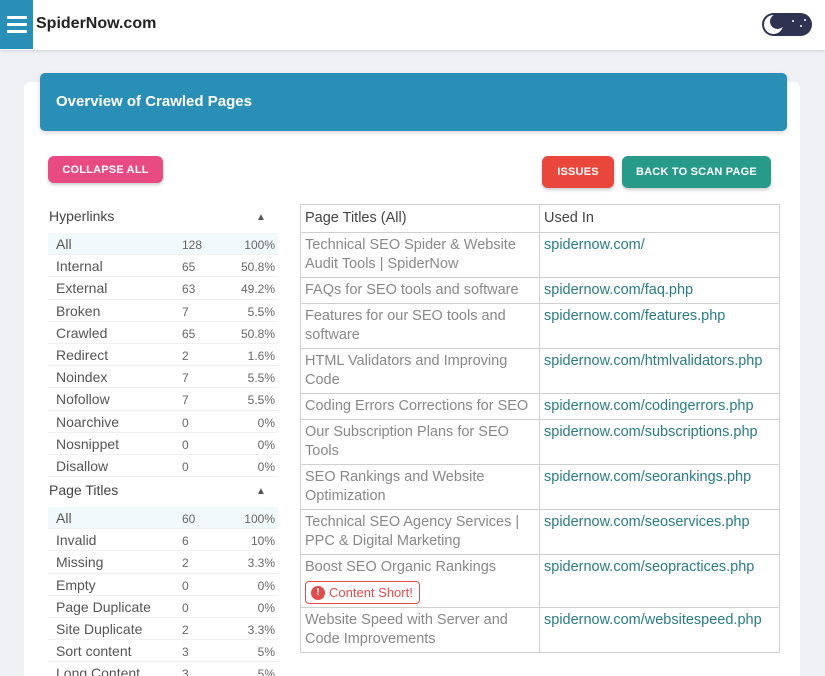  What do you see at coordinates (420, 326) in the screenshot?
I see `page-title-cell: Features for our SEO tools and software` at bounding box center [420, 326].